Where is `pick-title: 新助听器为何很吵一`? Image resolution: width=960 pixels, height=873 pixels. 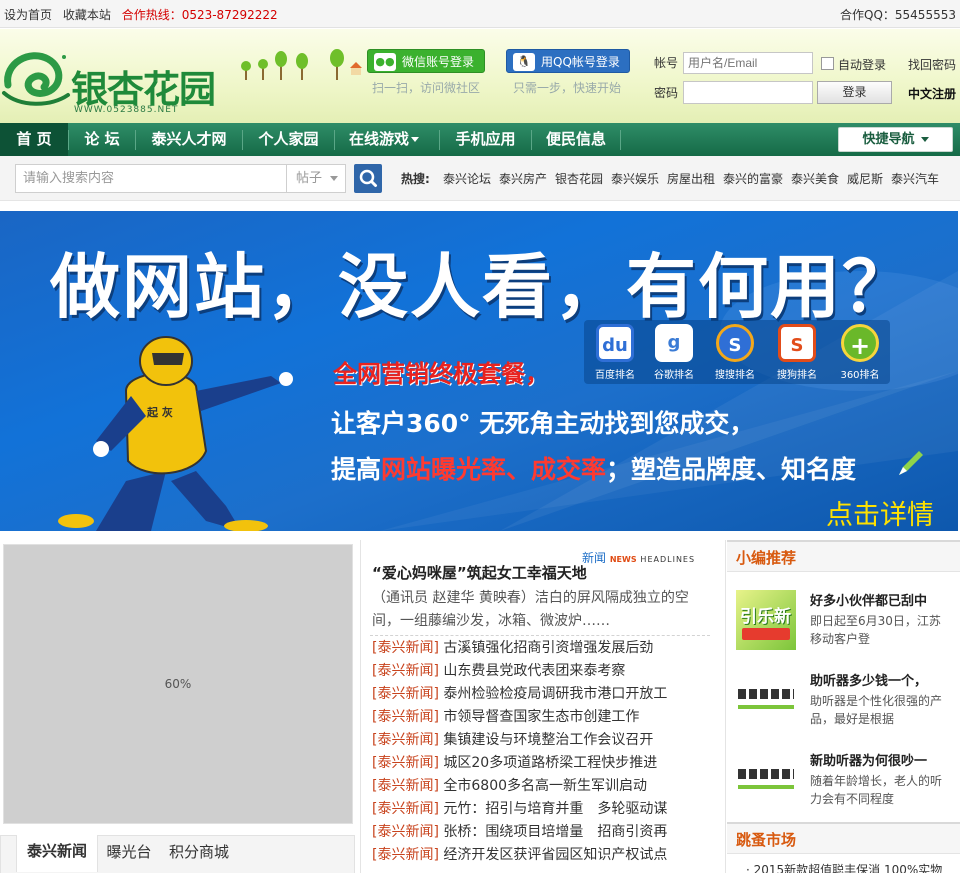 pick-title: 新助听器为何很吵一 is located at coordinates (868, 759).